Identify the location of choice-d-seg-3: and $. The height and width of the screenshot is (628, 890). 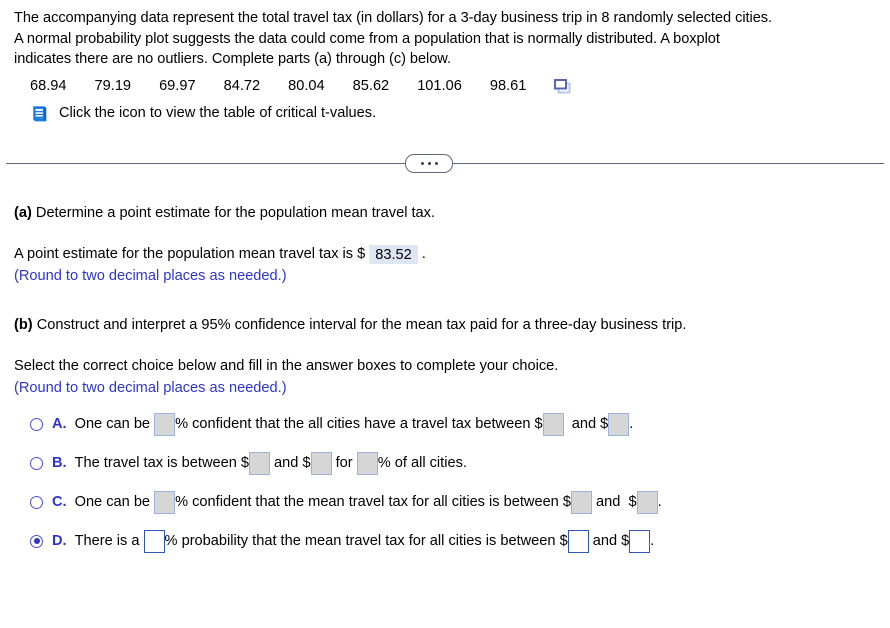
(609, 541).